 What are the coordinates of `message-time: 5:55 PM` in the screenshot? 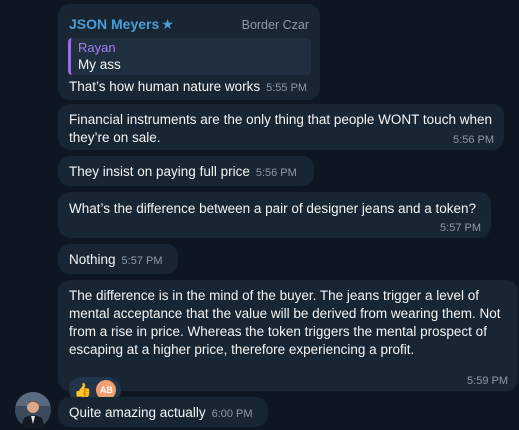 It's located at (287, 88).